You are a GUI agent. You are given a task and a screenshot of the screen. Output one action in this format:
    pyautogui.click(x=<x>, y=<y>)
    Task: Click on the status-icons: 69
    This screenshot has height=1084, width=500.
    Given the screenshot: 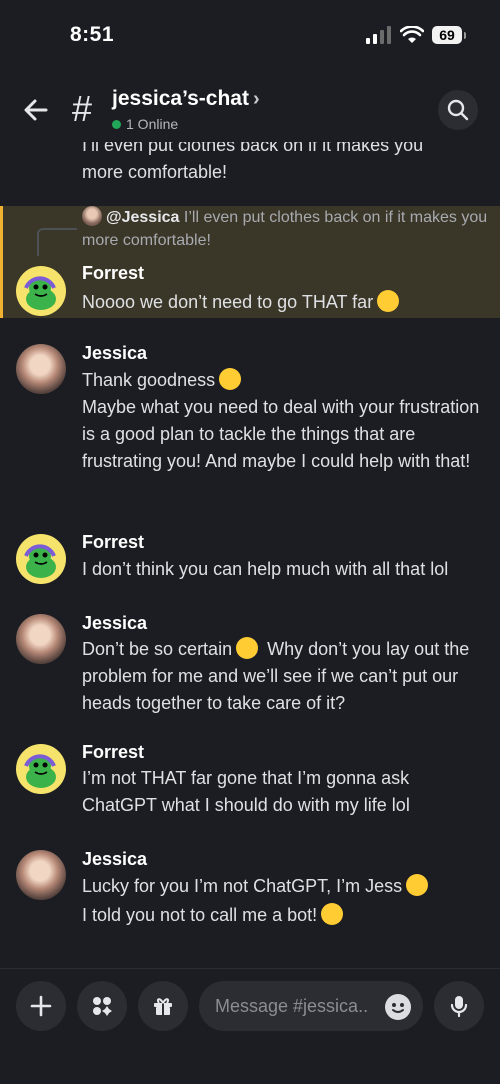 What is the action you would take?
    pyautogui.click(x=416, y=35)
    